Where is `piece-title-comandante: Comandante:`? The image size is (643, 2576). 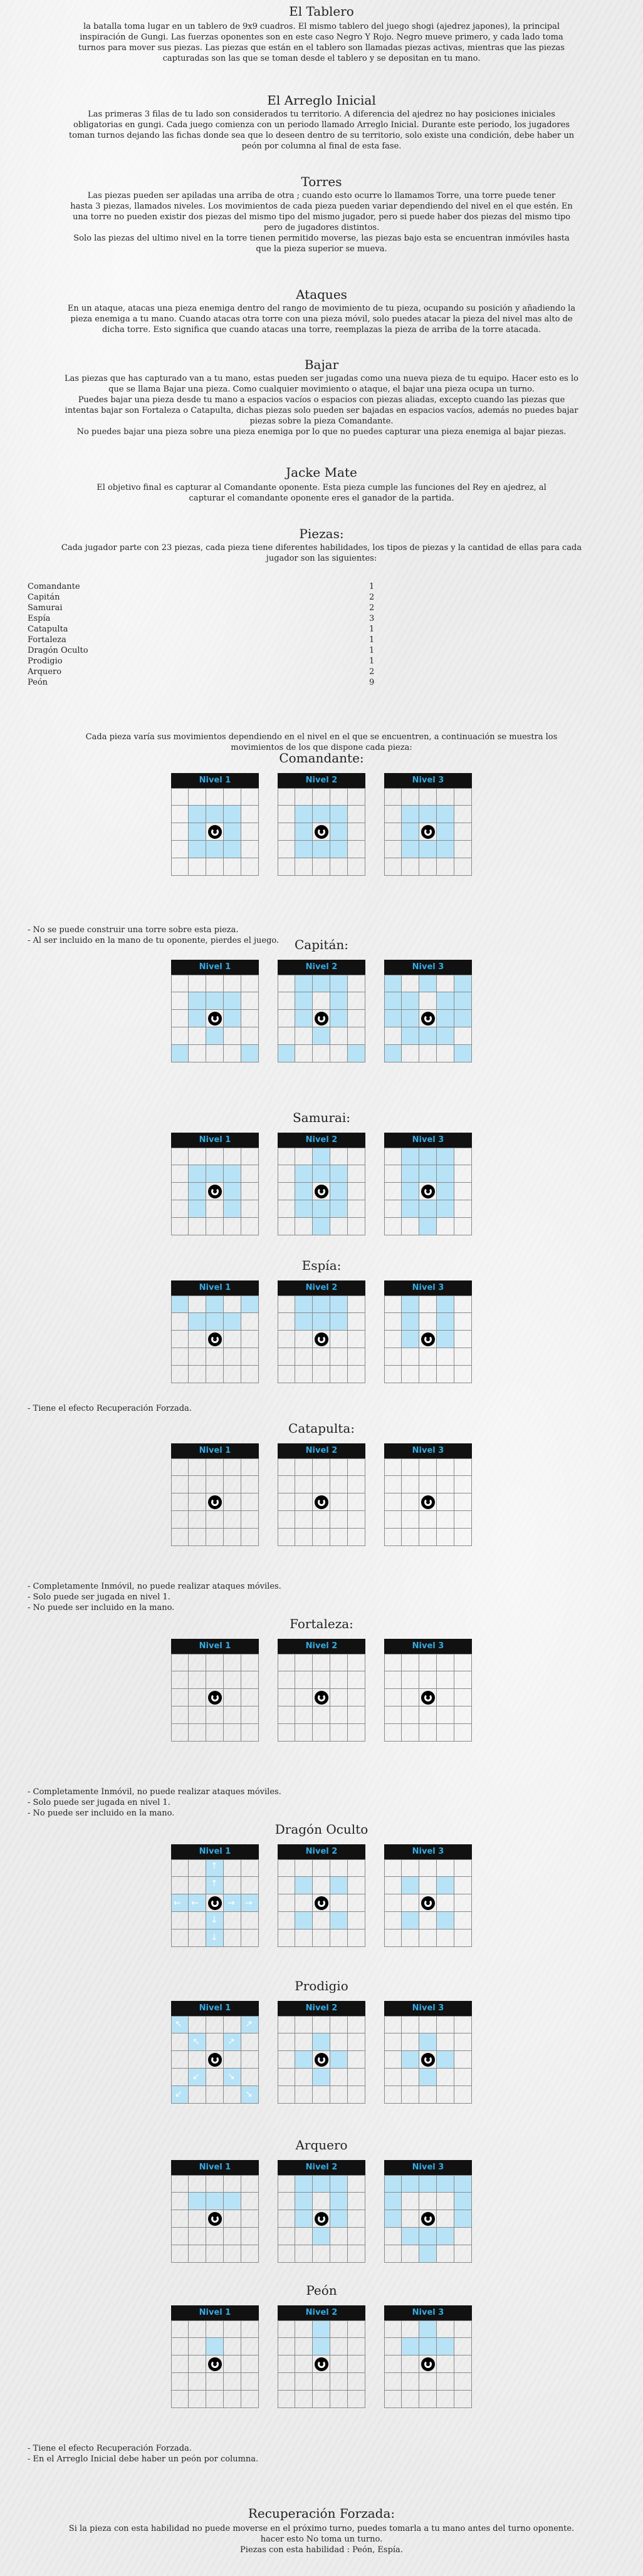 piece-title-comandante: Comandante: is located at coordinates (321, 758).